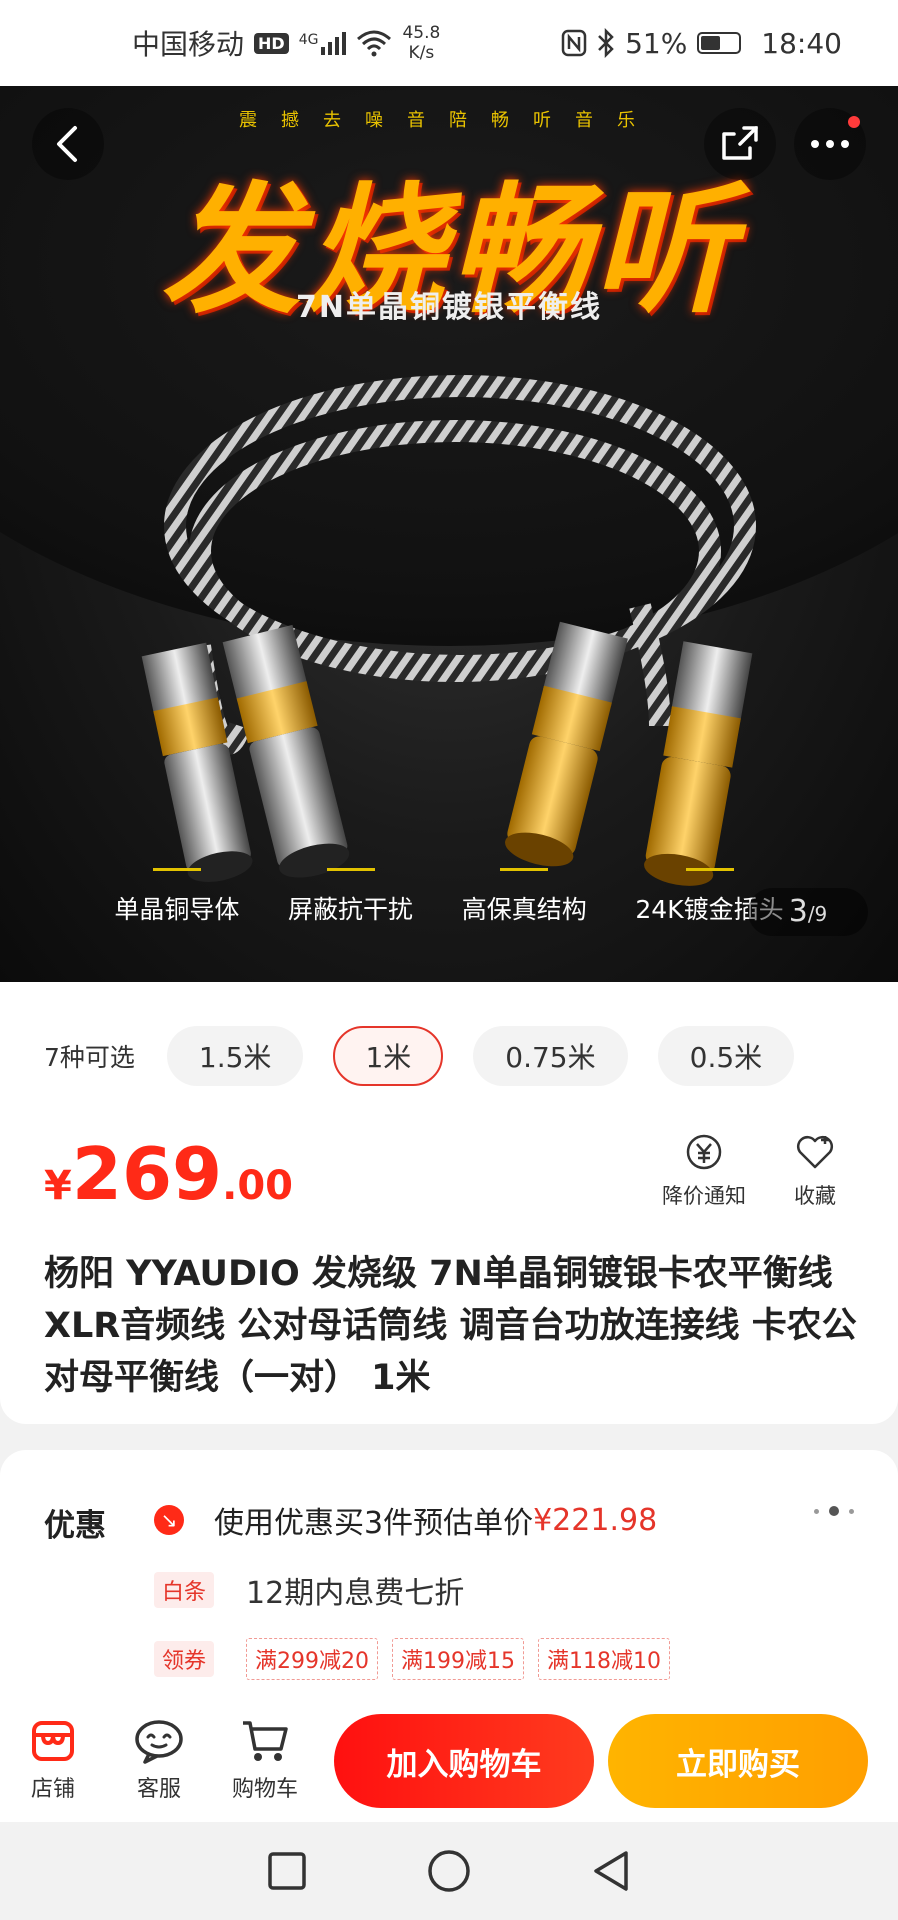 This screenshot has height=1920, width=898. What do you see at coordinates (704, 1152) in the screenshot?
I see `price-notify-icon` at bounding box center [704, 1152].